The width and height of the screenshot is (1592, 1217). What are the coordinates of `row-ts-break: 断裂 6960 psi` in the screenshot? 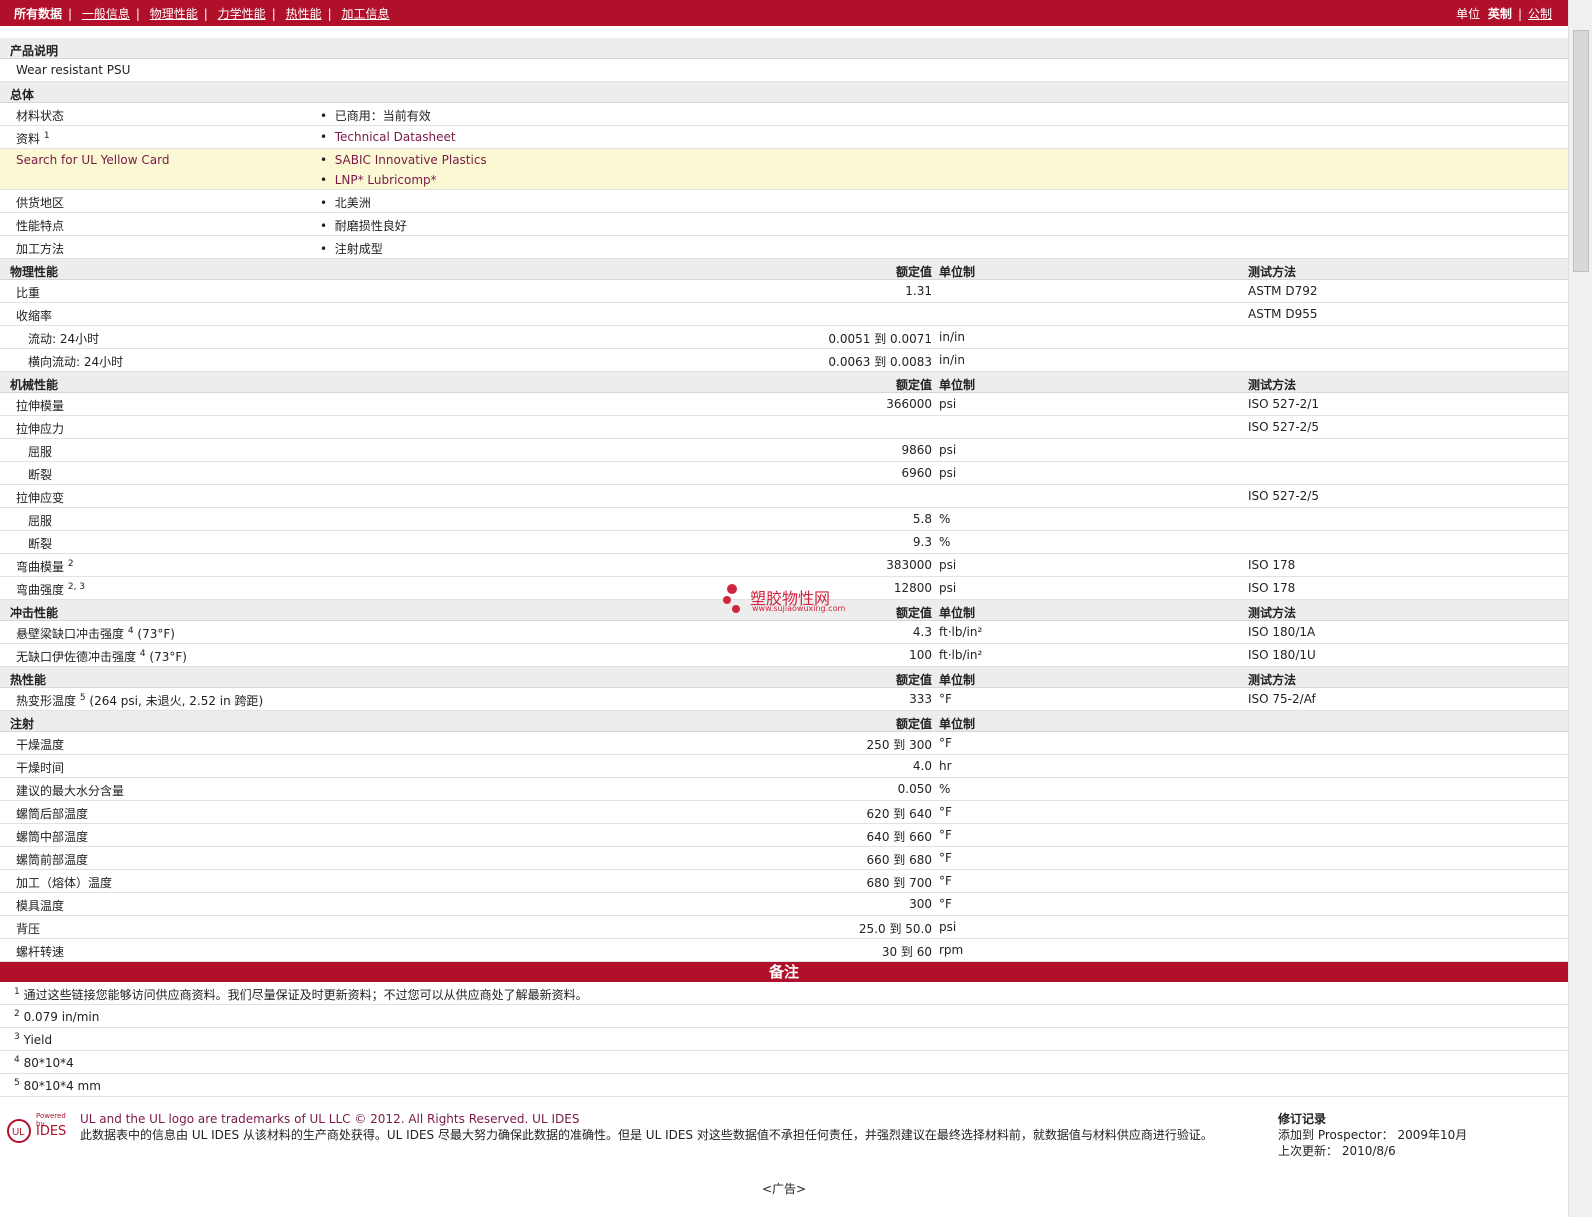 It's located at (784, 473).